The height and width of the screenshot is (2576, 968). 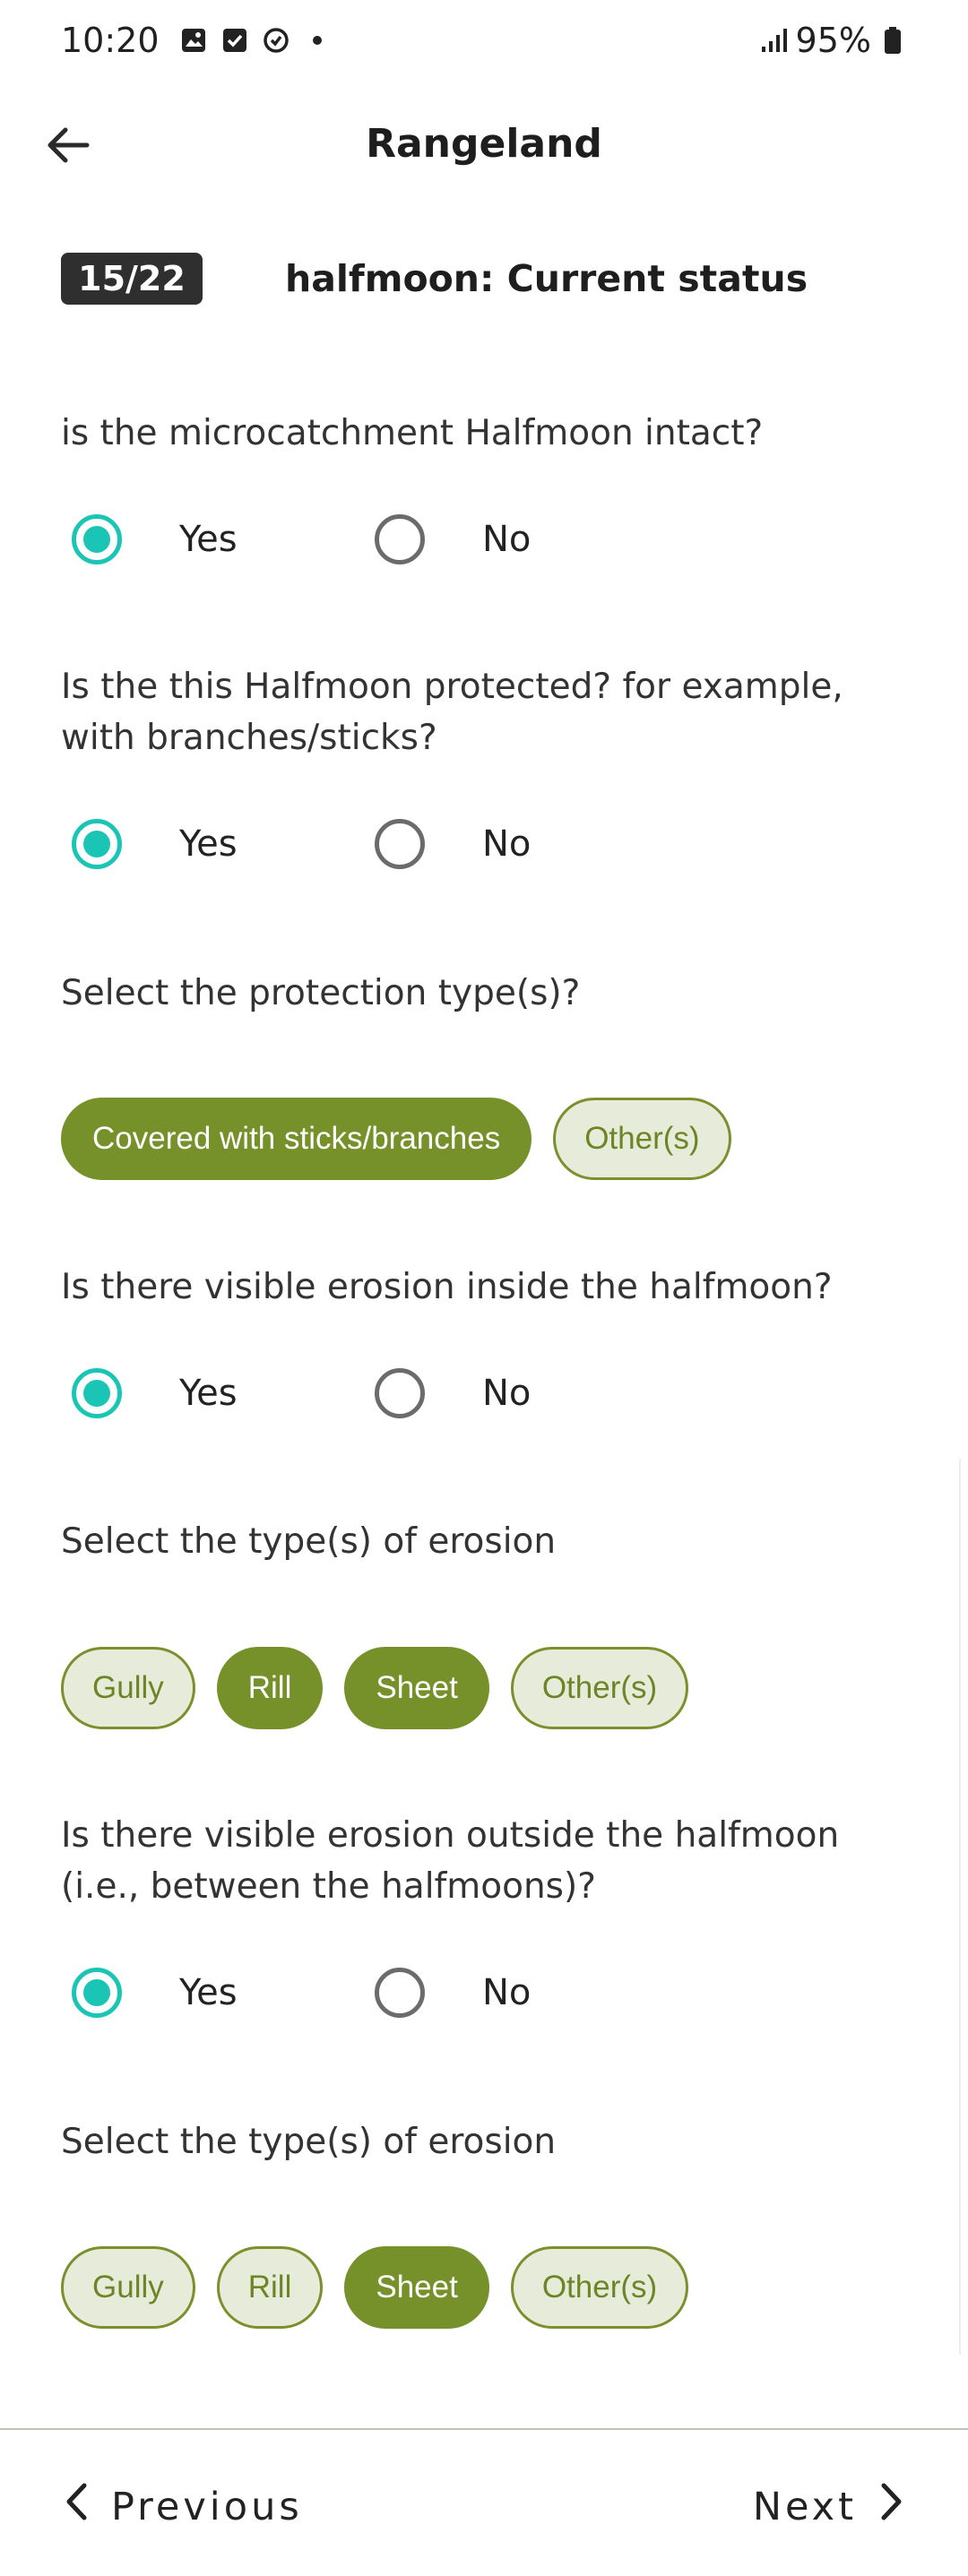 What do you see at coordinates (77, 2506) in the screenshot?
I see `chevron-left-icon` at bounding box center [77, 2506].